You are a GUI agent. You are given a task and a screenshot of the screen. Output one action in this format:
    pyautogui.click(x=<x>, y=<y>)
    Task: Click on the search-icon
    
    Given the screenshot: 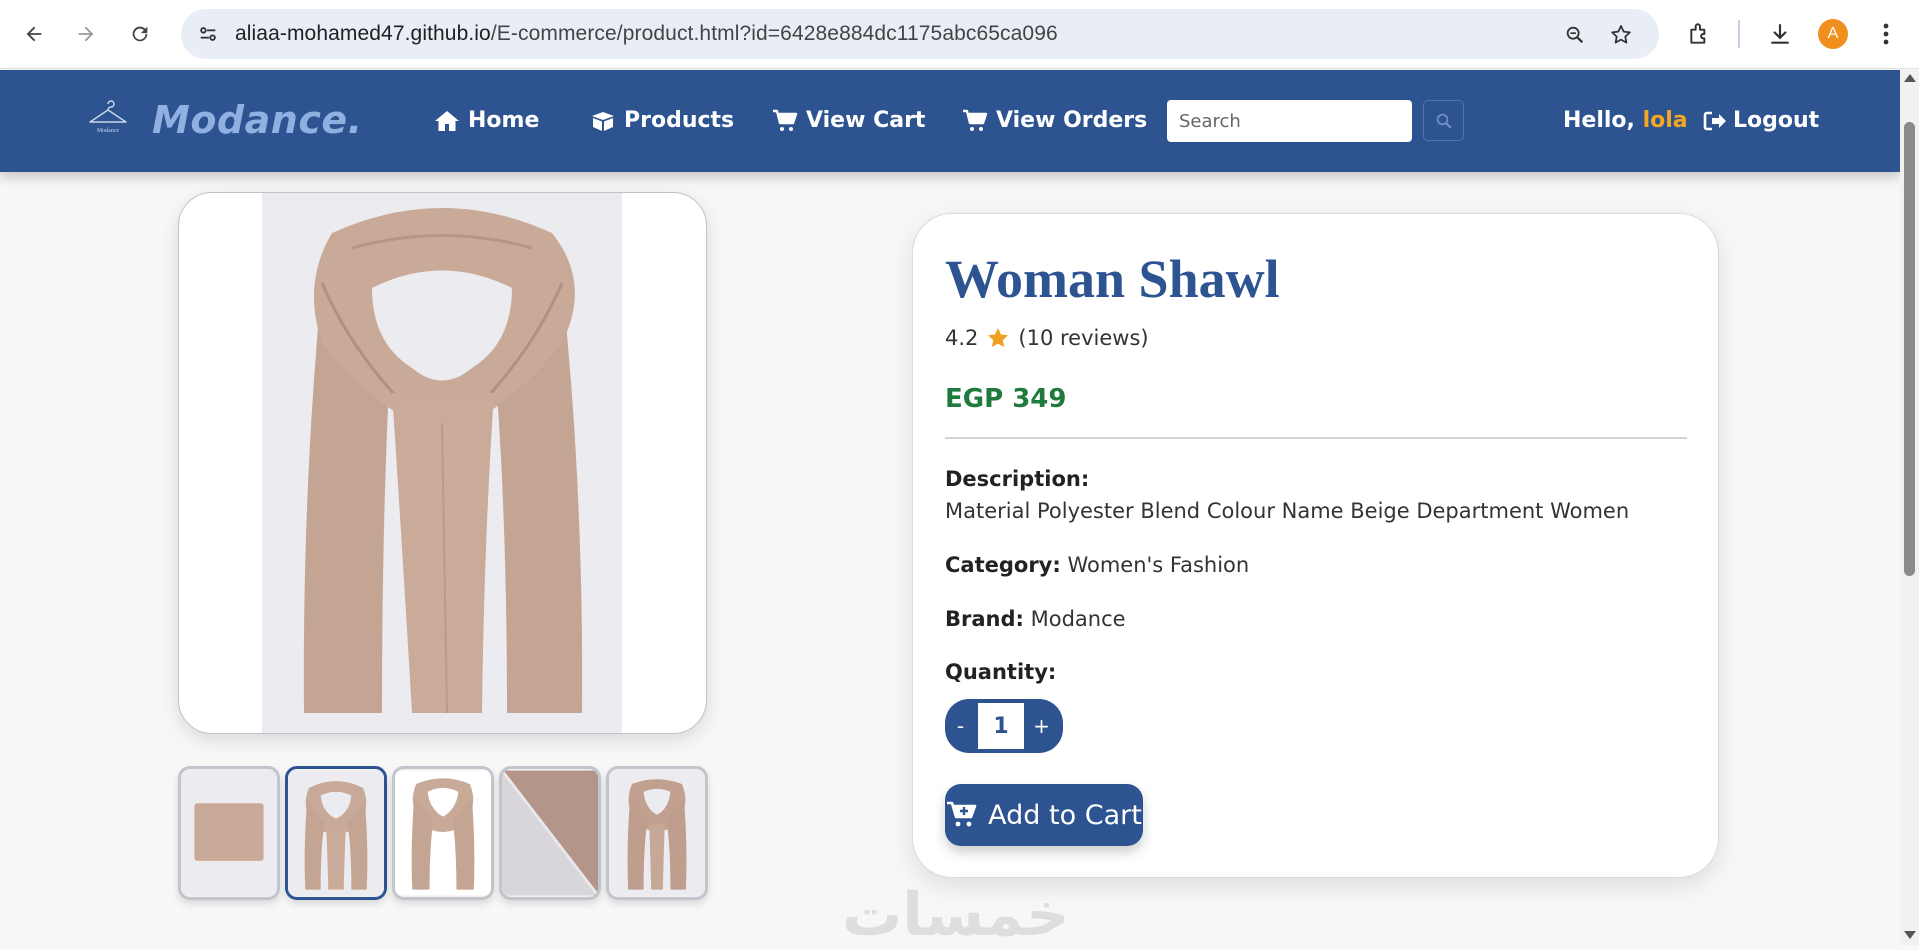 What is the action you would take?
    pyautogui.click(x=1443, y=120)
    